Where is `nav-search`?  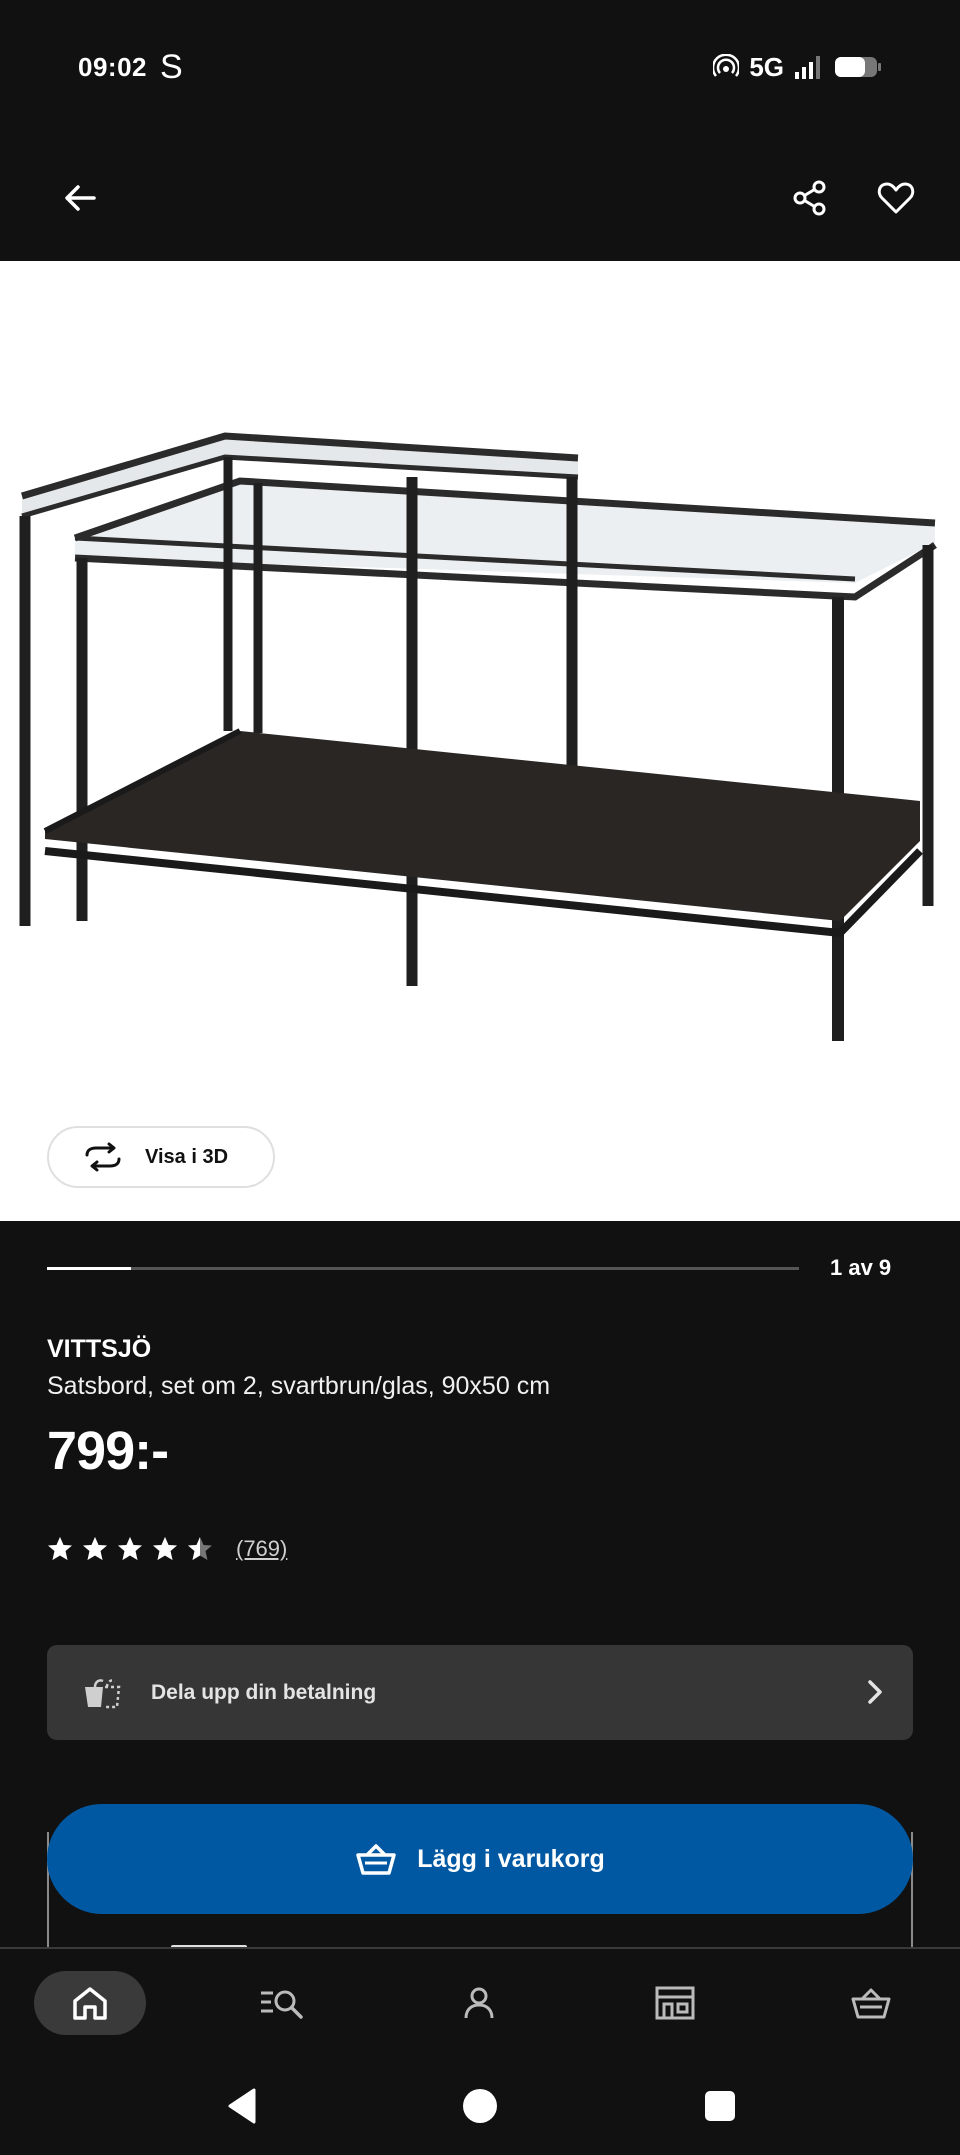
nav-search is located at coordinates (282, 2003).